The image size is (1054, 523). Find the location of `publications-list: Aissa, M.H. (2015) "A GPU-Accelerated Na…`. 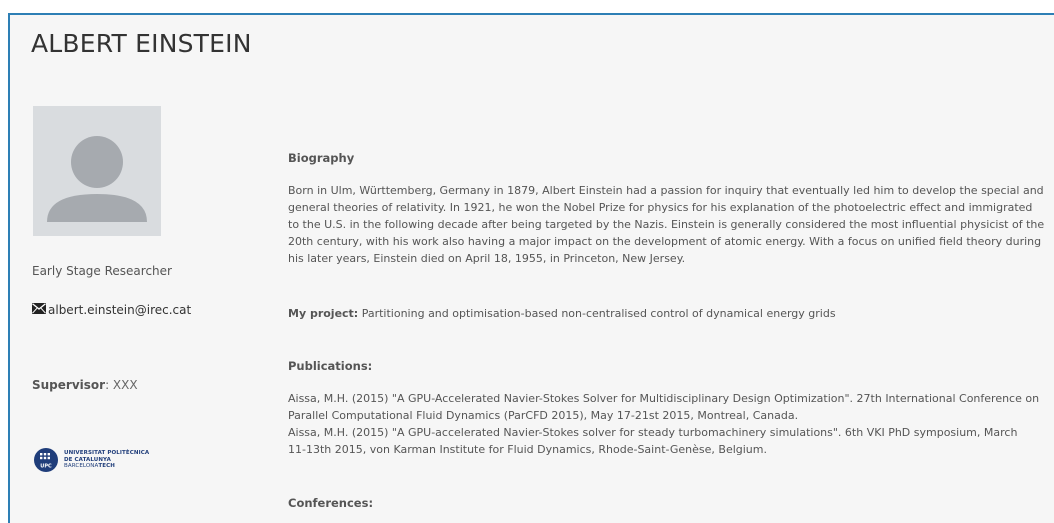

publications-list: Aissa, M.H. (2015) "A GPU-Accelerated Na… is located at coordinates (668, 424).